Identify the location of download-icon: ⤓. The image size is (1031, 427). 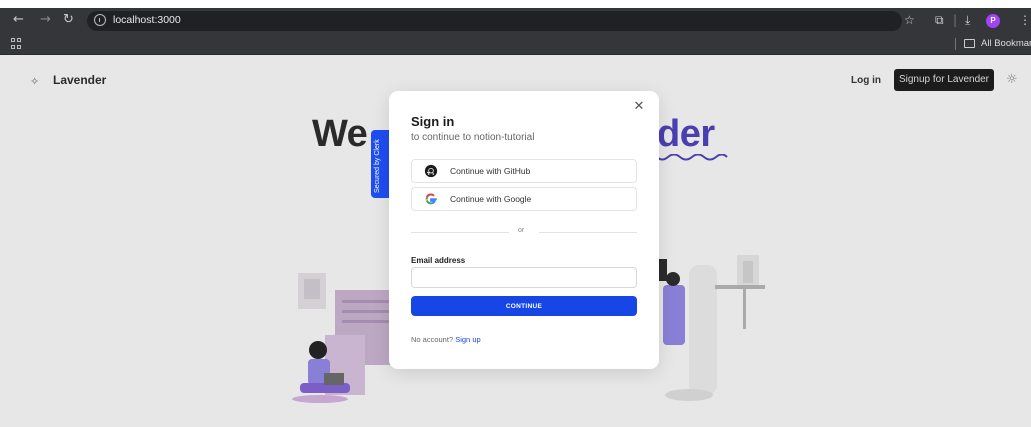
(967, 20).